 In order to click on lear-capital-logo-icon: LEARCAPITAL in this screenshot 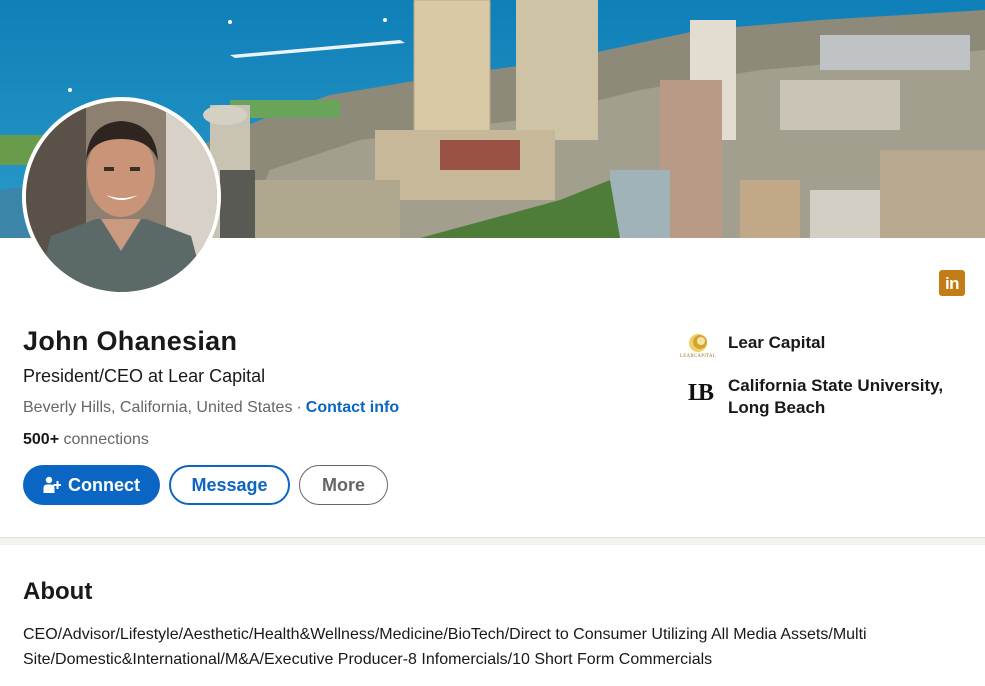, I will do `click(698, 346)`.